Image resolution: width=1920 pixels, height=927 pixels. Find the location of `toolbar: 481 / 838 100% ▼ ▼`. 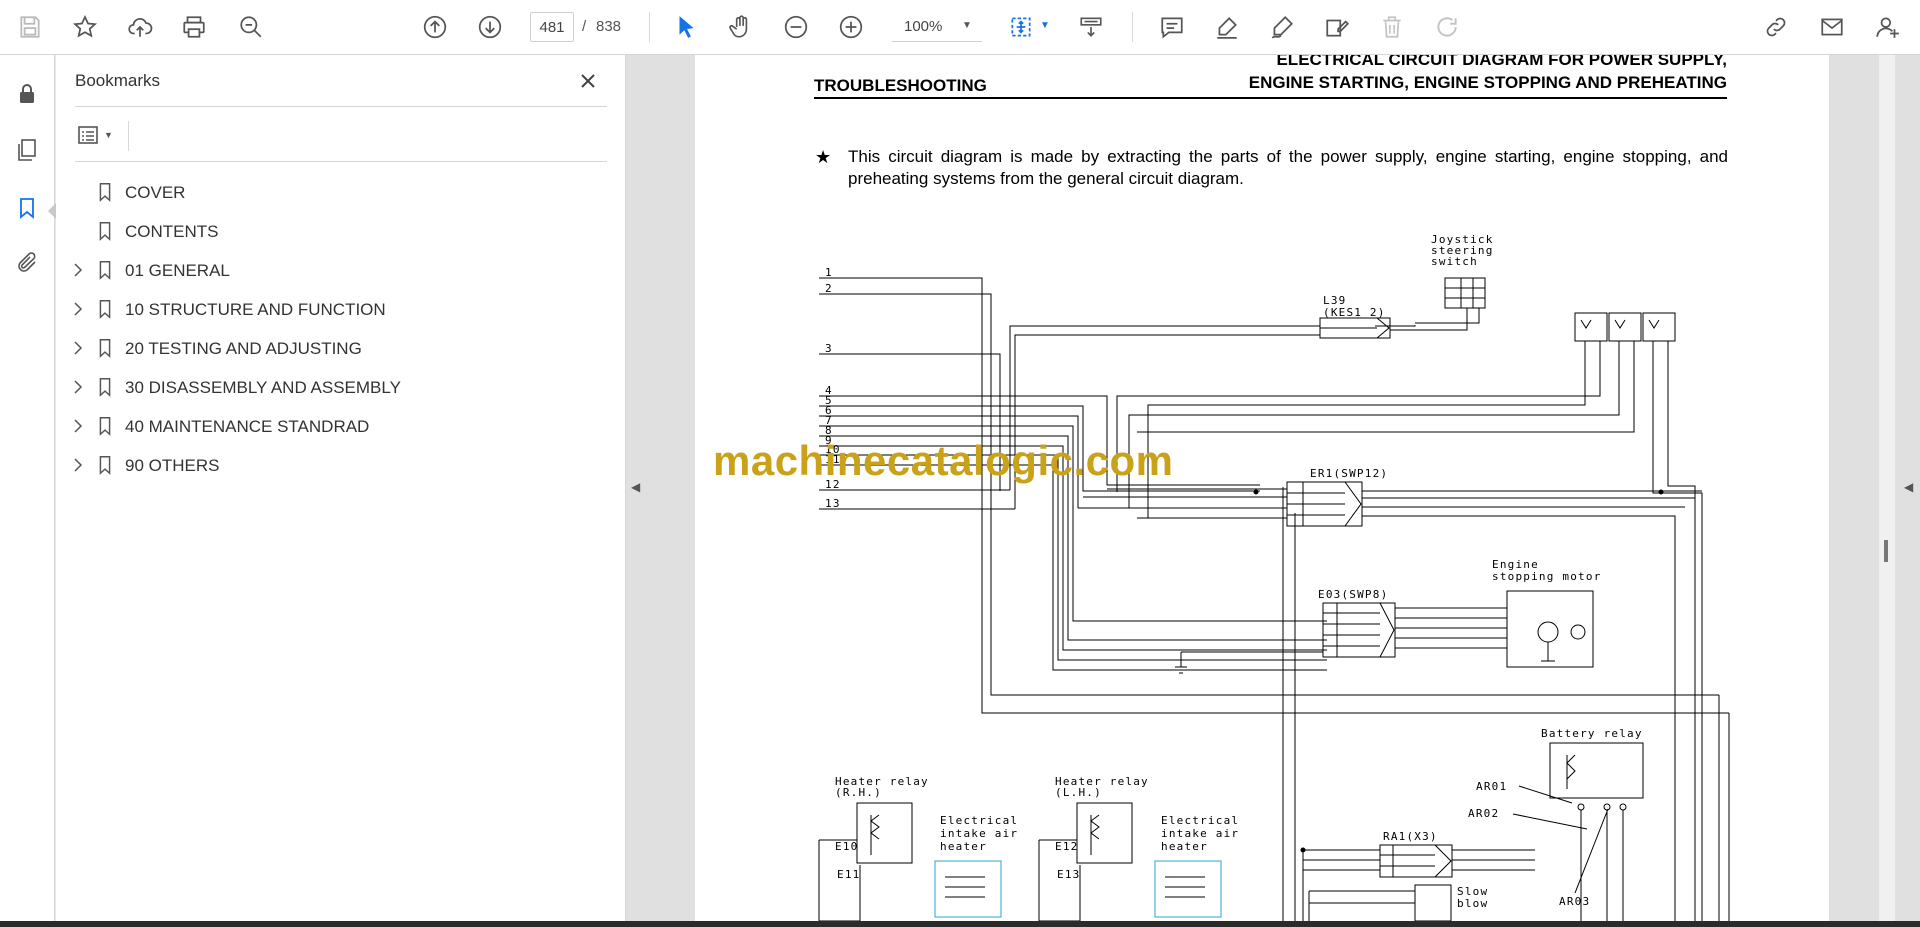

toolbar: 481 / 838 100% ▼ ▼ is located at coordinates (960, 27).